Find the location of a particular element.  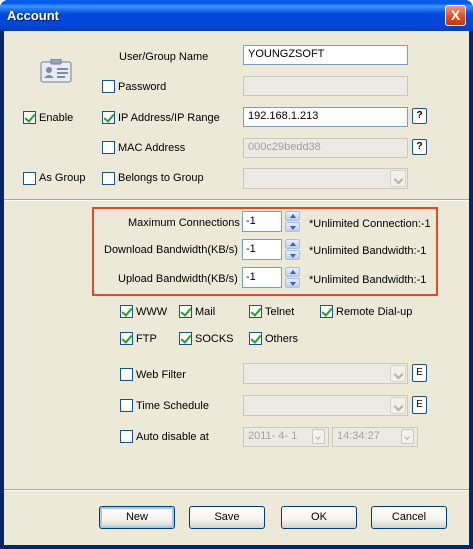

time-schedule-edit-button: E is located at coordinates (419, 405).